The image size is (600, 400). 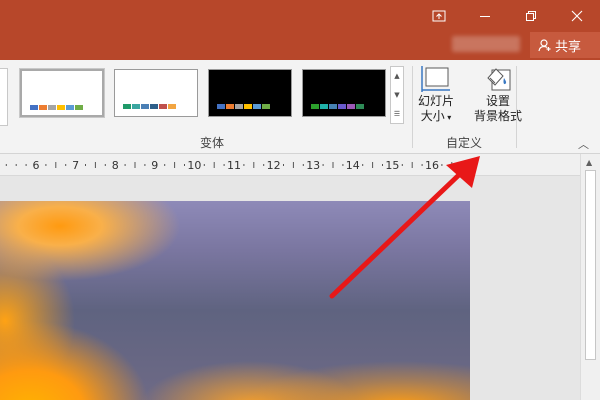 What do you see at coordinates (274, 165) in the screenshot?
I see `ruler-label: 12` at bounding box center [274, 165].